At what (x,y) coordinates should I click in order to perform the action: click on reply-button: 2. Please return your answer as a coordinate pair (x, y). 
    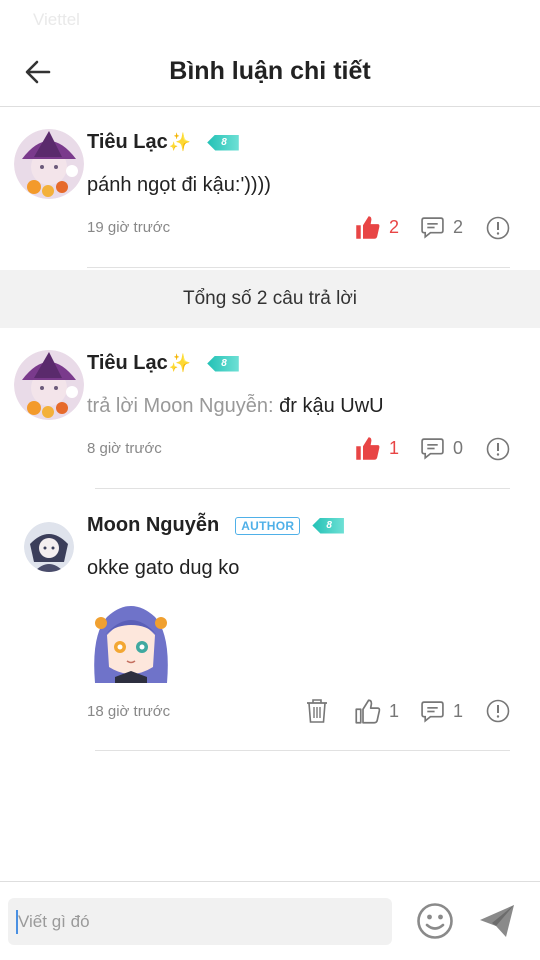
    Looking at the image, I should click on (441, 227).